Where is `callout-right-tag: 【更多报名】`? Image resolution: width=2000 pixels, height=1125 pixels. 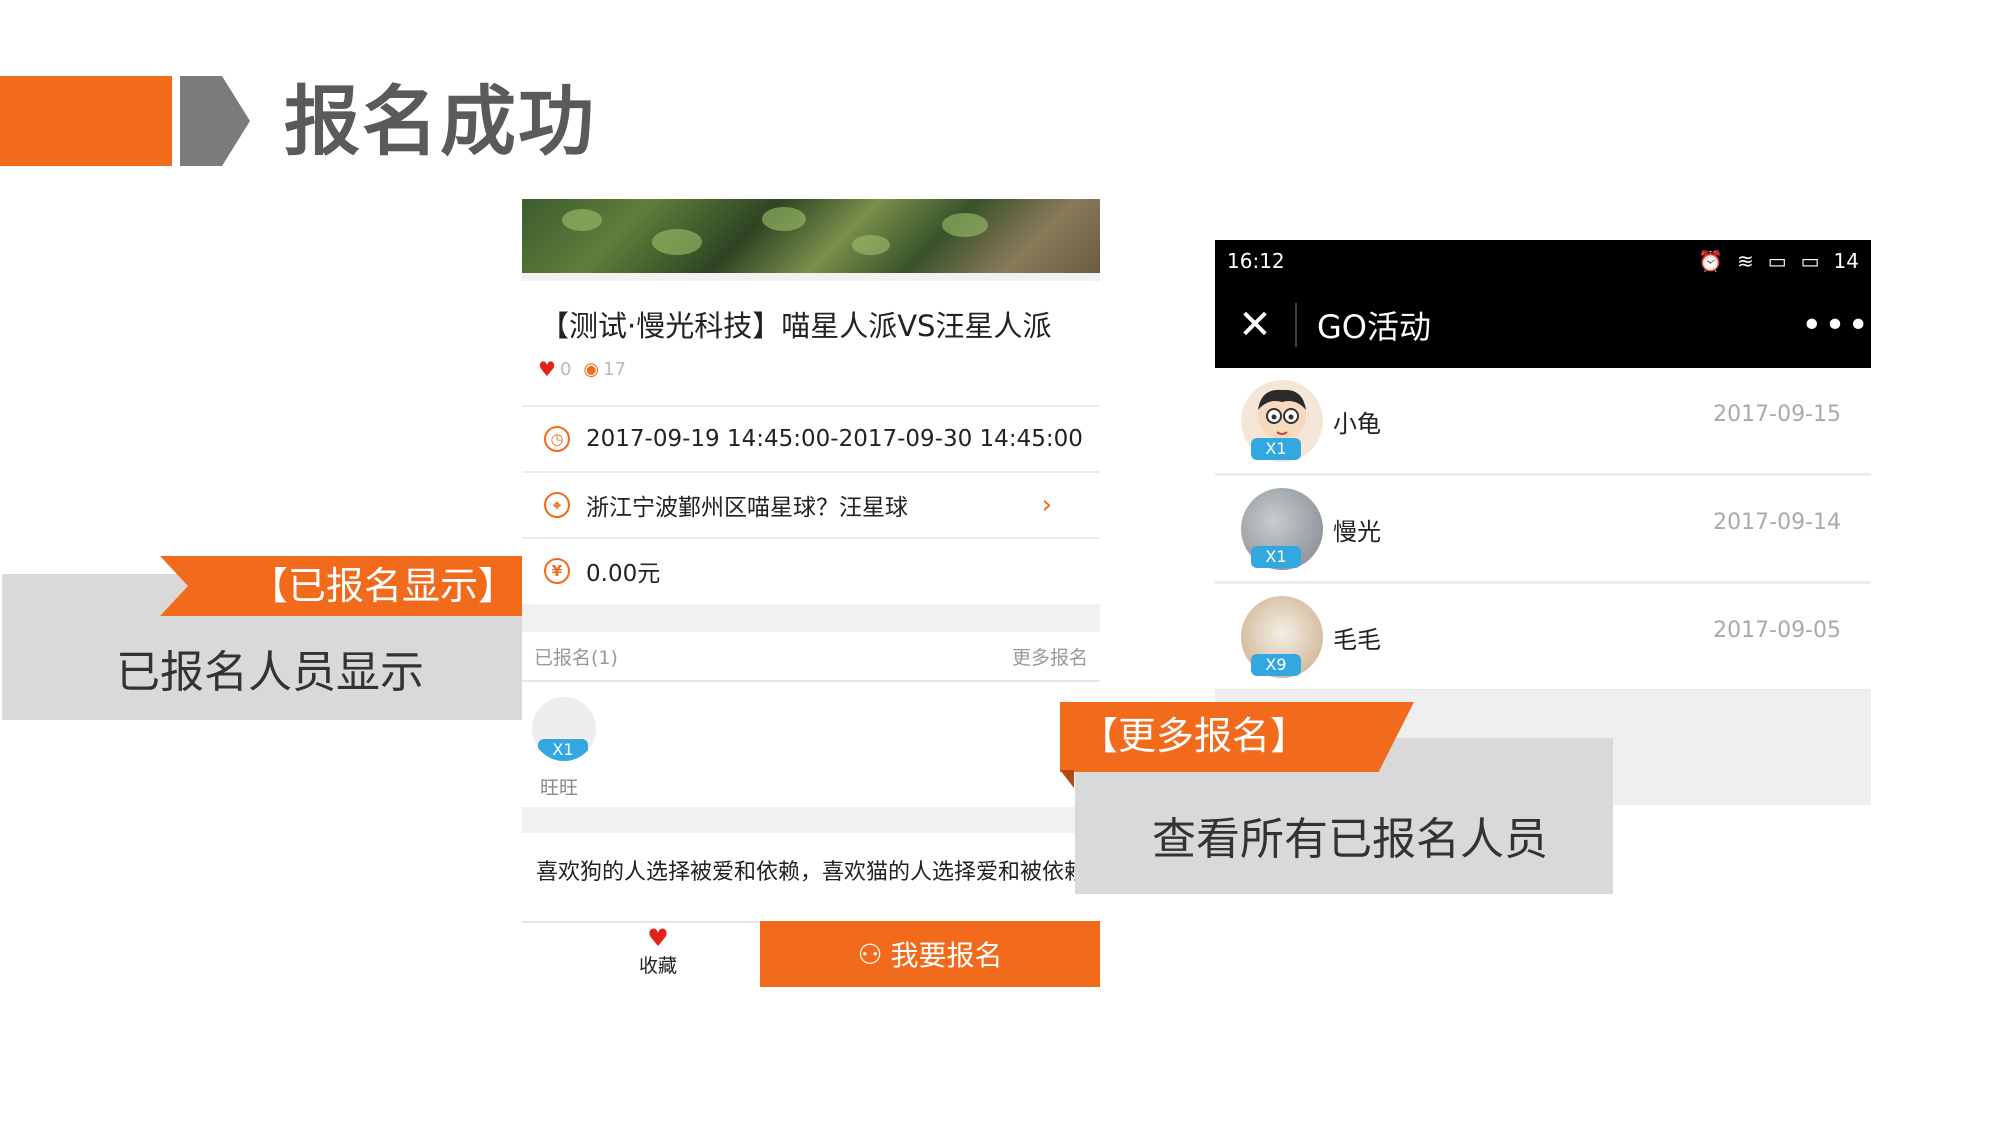 callout-right-tag: 【更多报名】 is located at coordinates (1194, 736).